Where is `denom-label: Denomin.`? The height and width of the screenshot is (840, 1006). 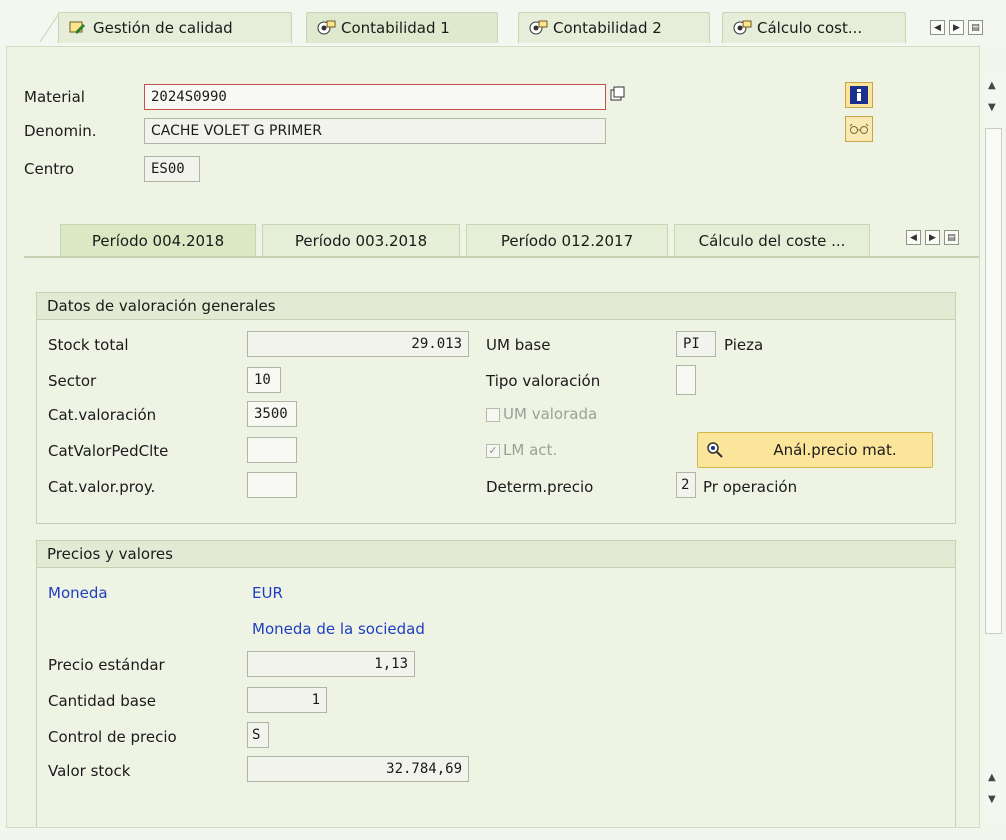
denom-label: Denomin. is located at coordinates (60, 131).